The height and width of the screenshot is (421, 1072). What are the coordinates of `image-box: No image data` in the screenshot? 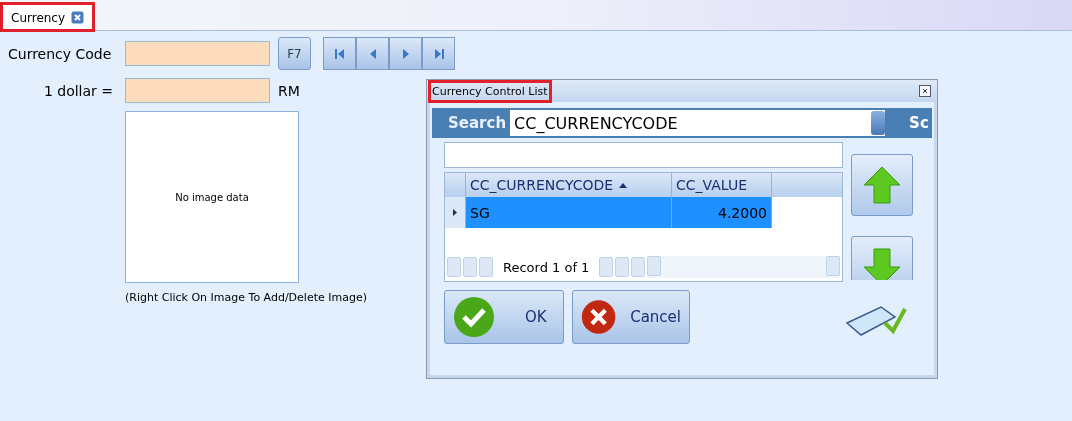 It's located at (212, 197).